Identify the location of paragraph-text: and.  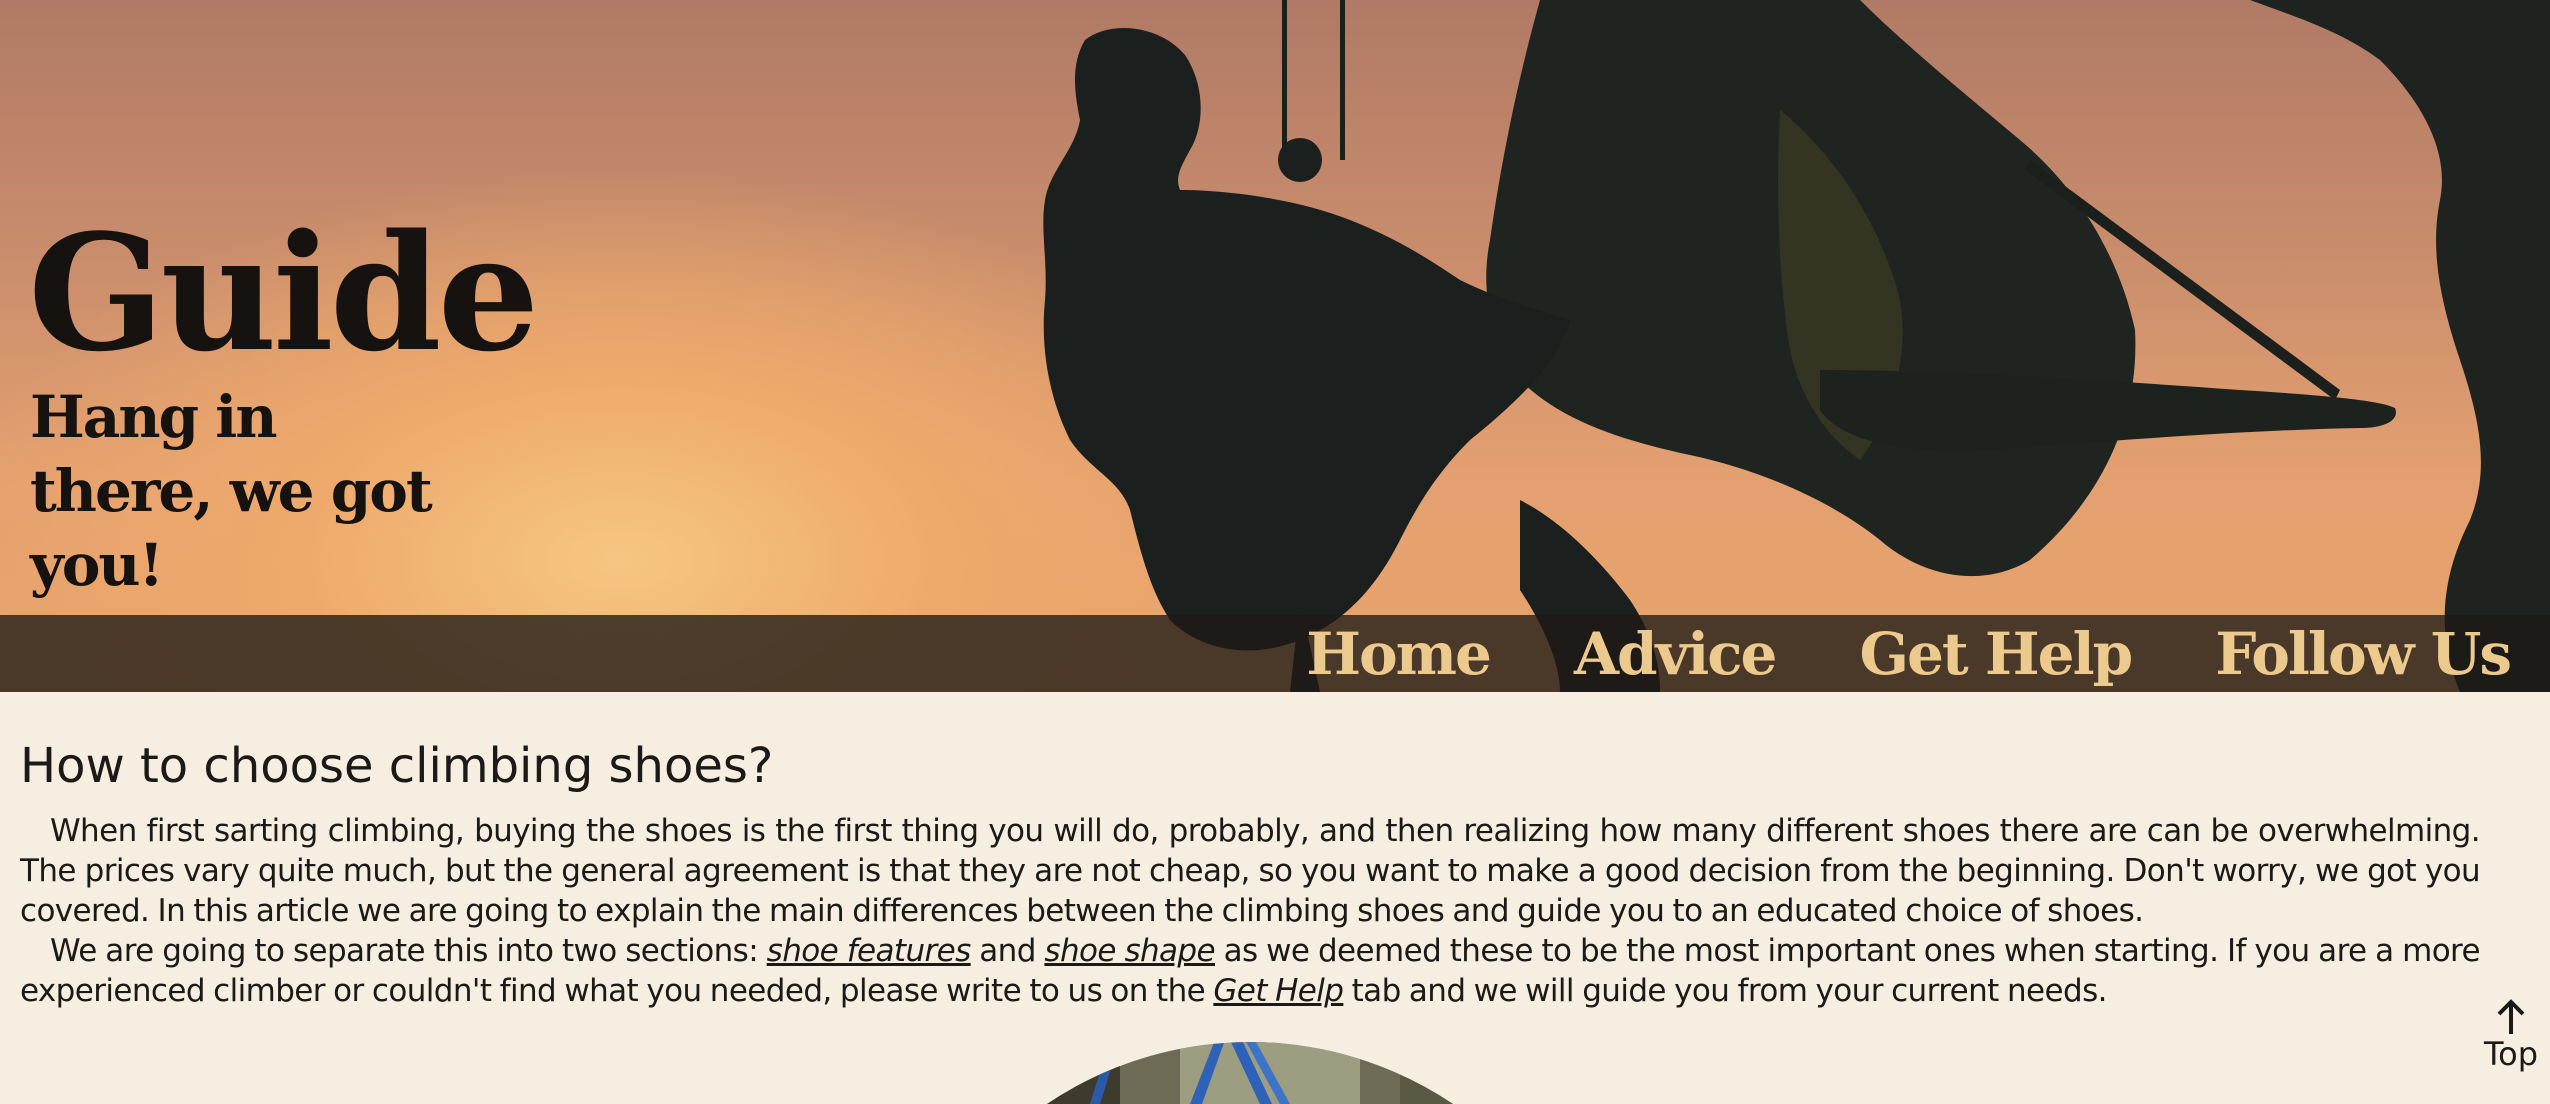
(1007, 951).